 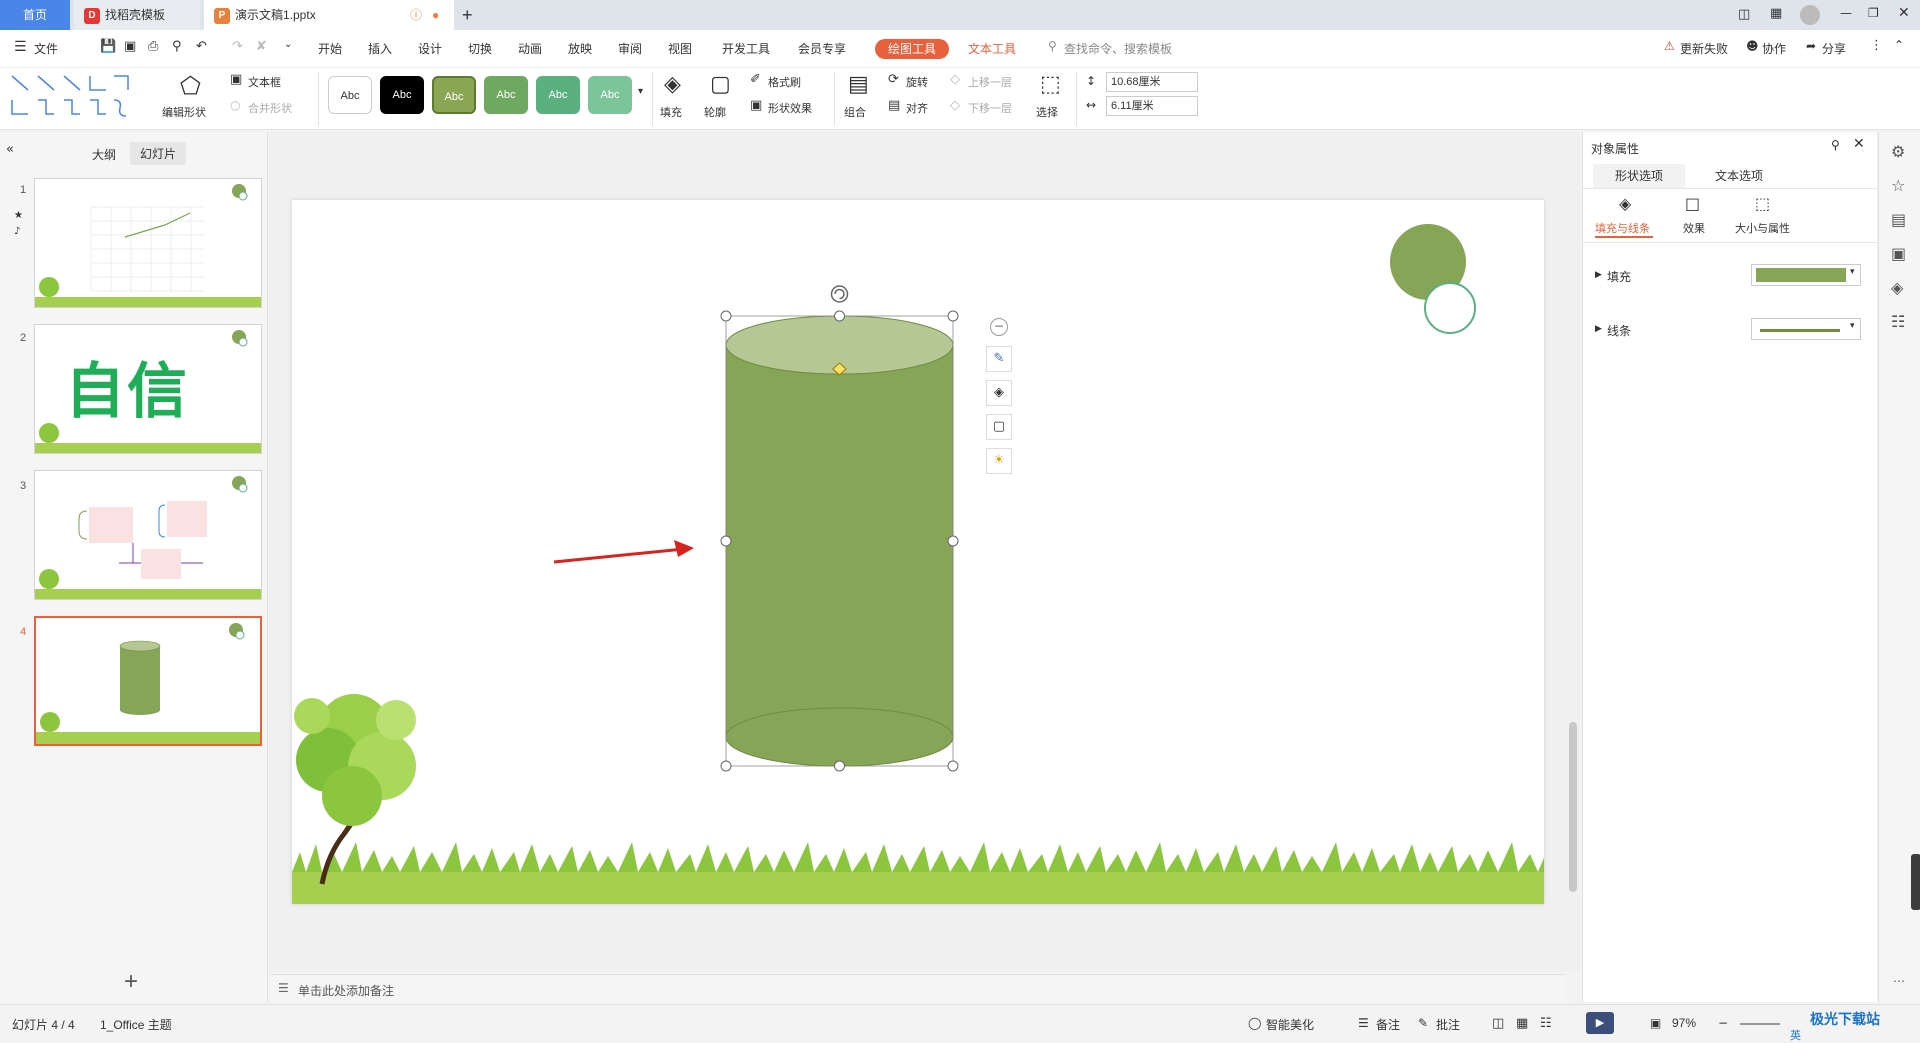 What do you see at coordinates (1810, 15) in the screenshot?
I see `avatar` at bounding box center [1810, 15].